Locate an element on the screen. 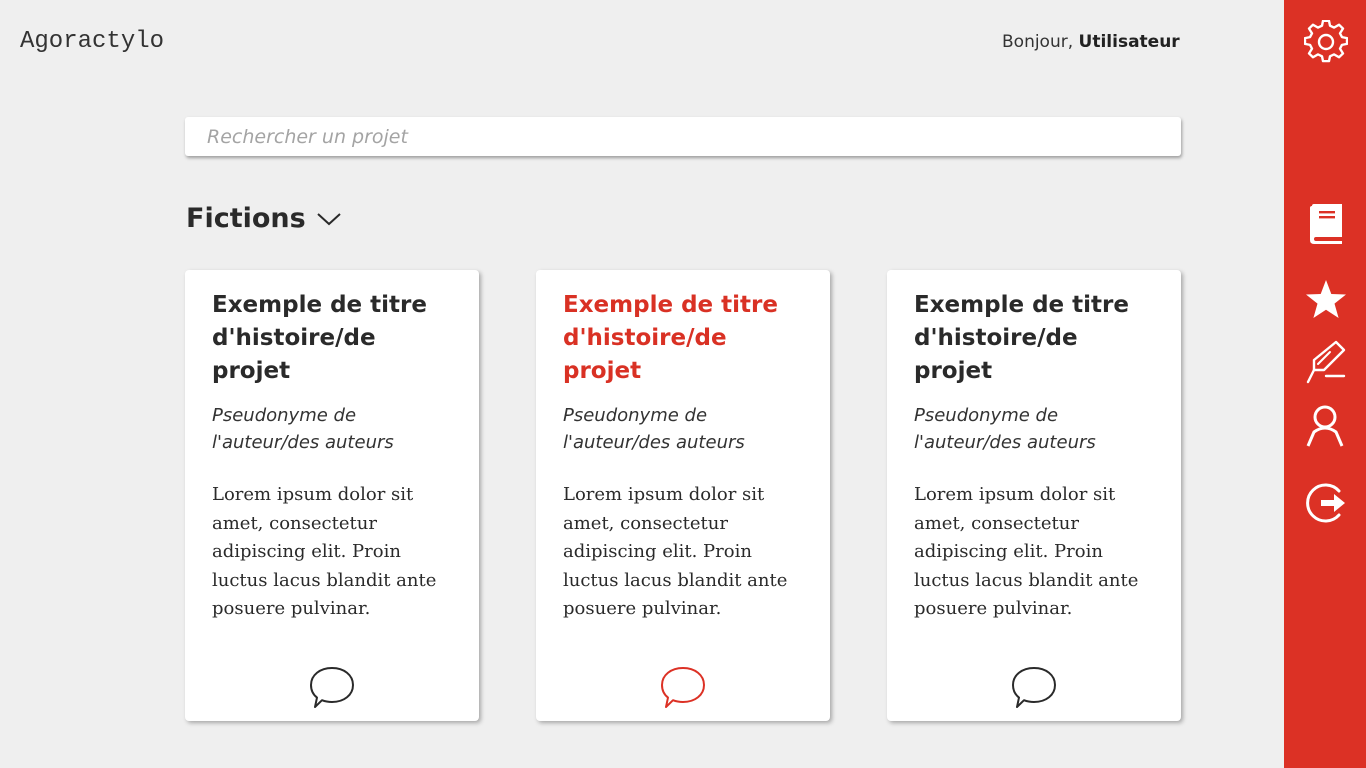 This screenshot has width=1366, height=768. search-bar is located at coordinates (683, 136).